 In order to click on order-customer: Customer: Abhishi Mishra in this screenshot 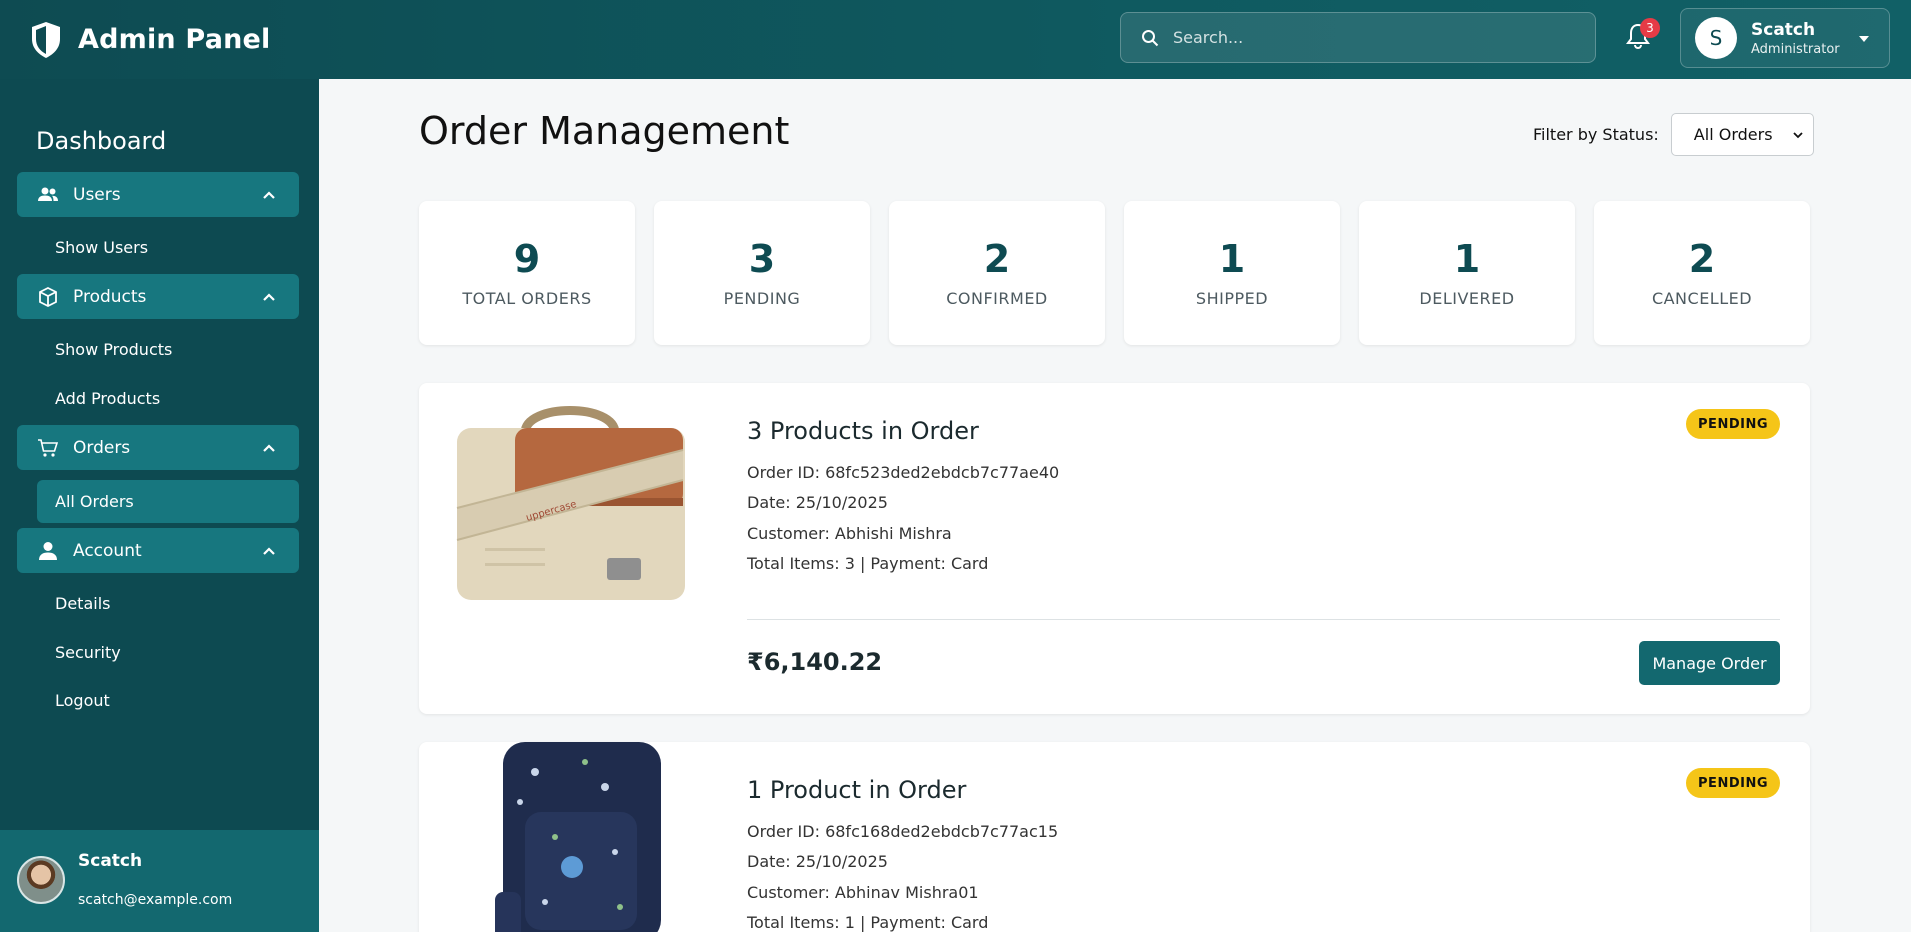, I will do `click(849, 533)`.